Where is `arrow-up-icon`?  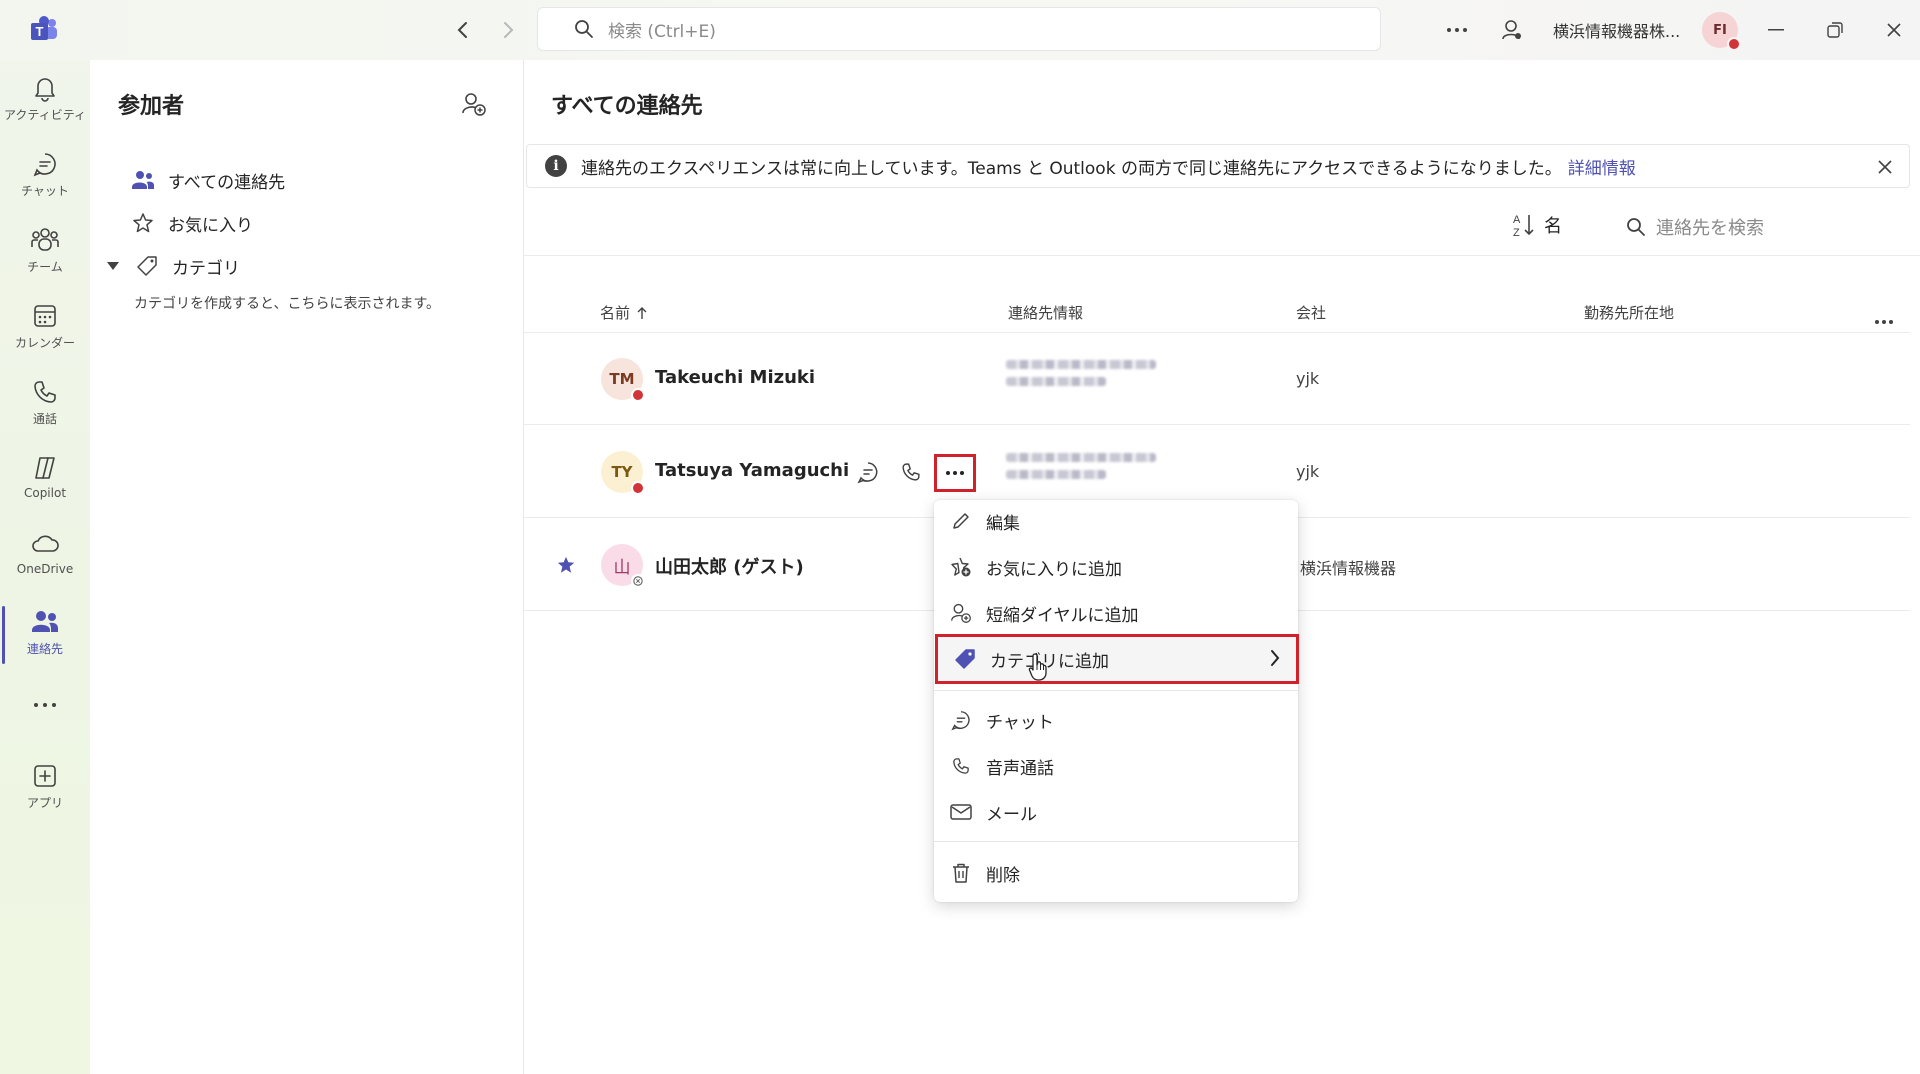
arrow-up-icon is located at coordinates (642, 312).